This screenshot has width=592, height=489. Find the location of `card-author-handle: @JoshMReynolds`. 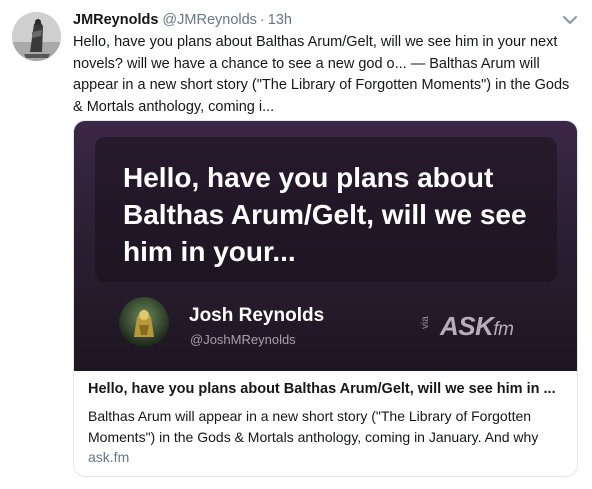

card-author-handle: @JoshMReynolds is located at coordinates (243, 339).